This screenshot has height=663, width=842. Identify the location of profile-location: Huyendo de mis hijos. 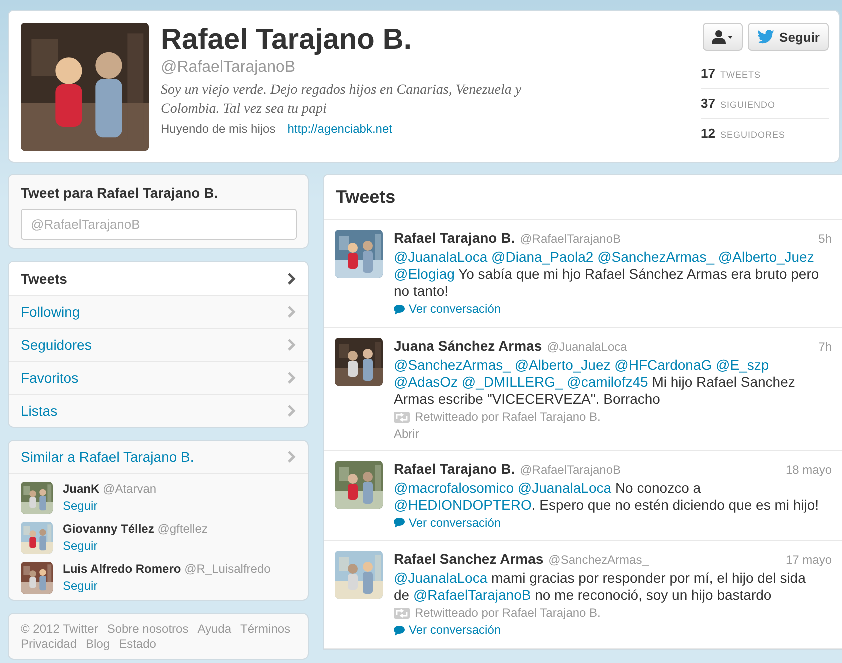
(218, 129).